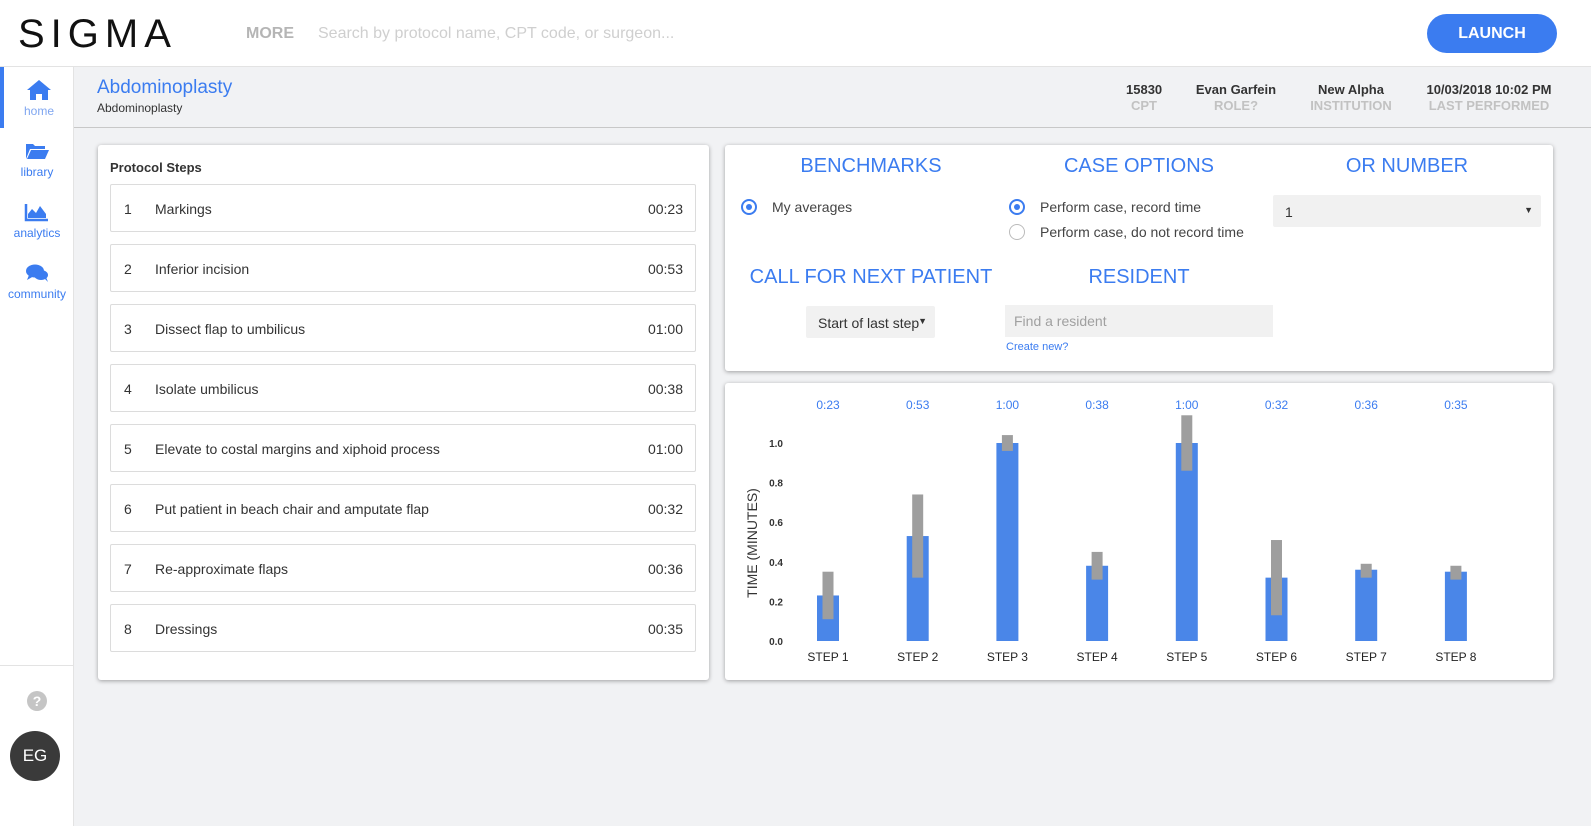 The image size is (1591, 826). I want to click on protocol-step-row: 1 Markings 00:23, so click(403, 208).